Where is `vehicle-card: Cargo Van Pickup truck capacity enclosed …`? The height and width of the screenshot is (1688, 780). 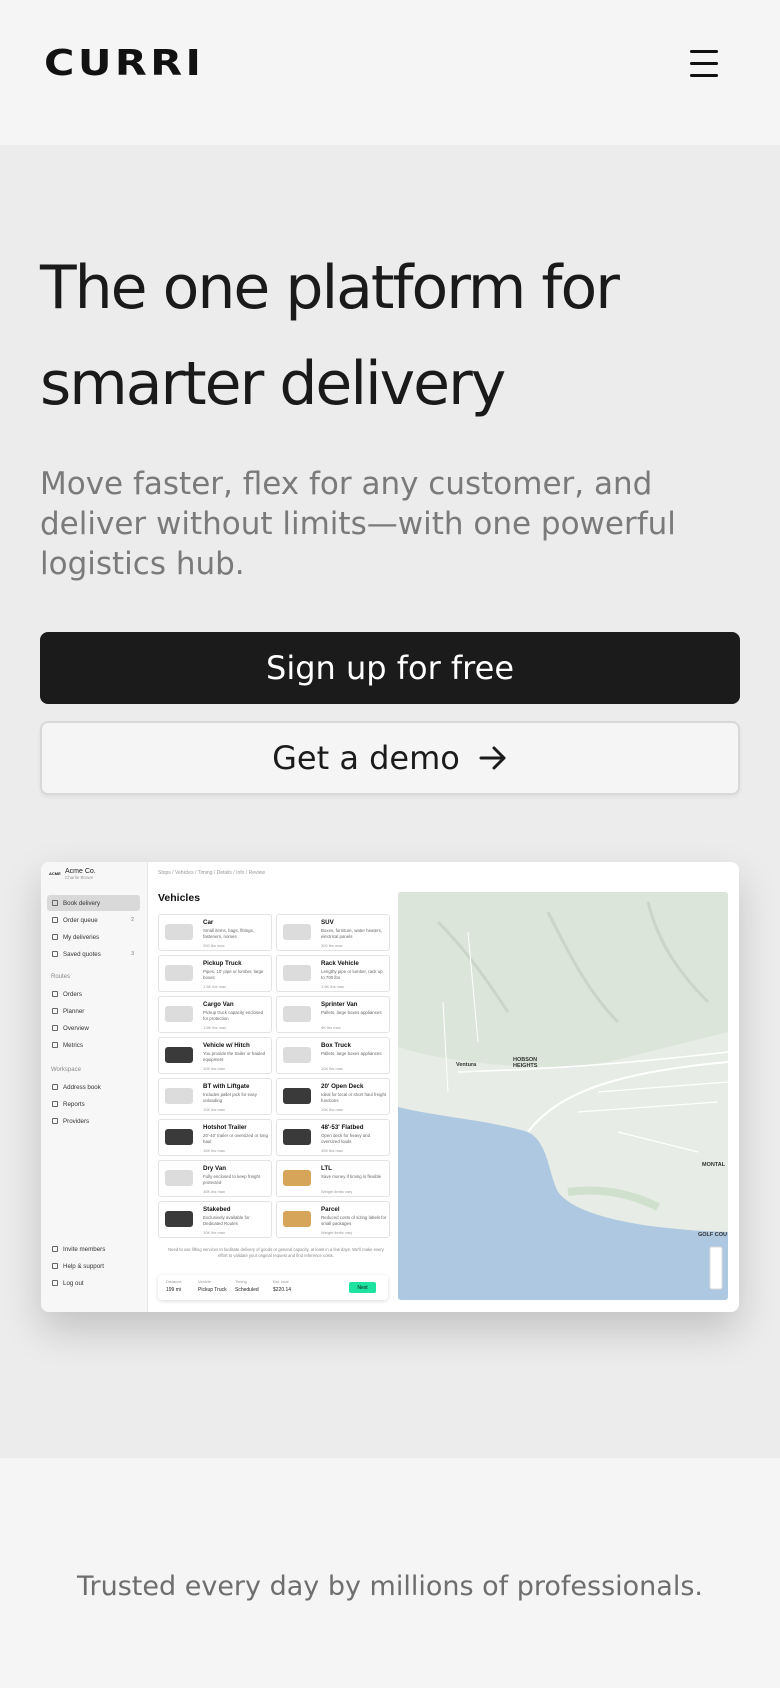
vehicle-card: Cargo Van Pickup truck capacity enclosed … is located at coordinates (215, 1014).